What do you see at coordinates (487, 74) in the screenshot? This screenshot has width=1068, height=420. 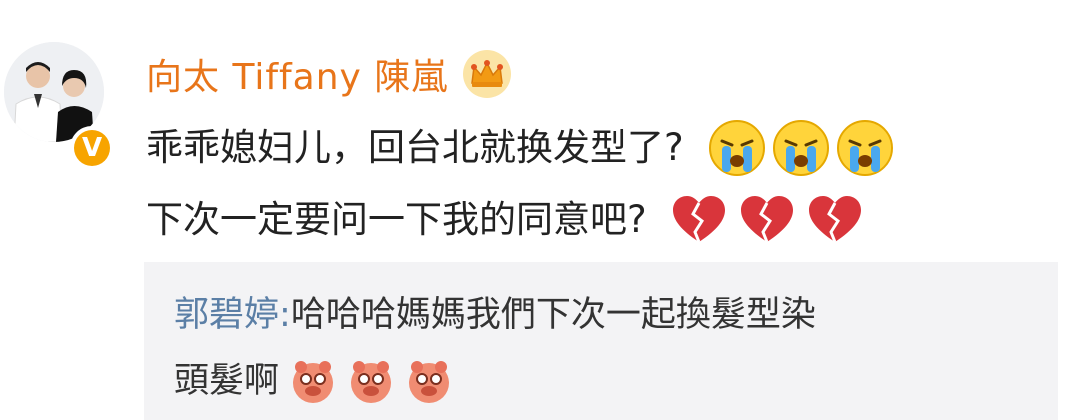 I see `crown-icon` at bounding box center [487, 74].